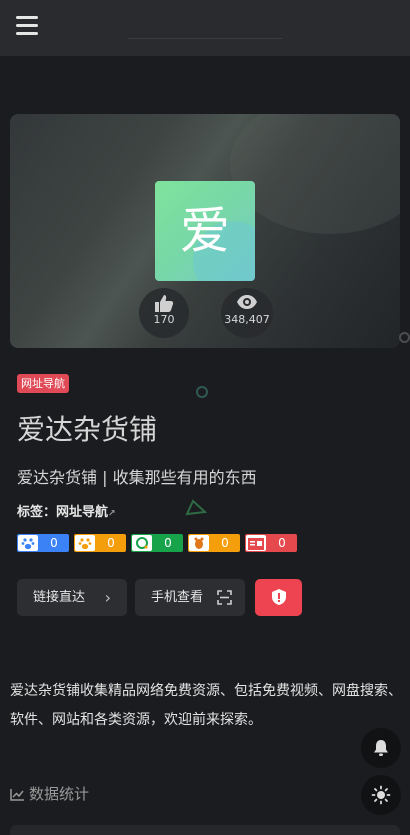  What do you see at coordinates (107, 597) in the screenshot?
I see `chevron-right-icon: ›` at bounding box center [107, 597].